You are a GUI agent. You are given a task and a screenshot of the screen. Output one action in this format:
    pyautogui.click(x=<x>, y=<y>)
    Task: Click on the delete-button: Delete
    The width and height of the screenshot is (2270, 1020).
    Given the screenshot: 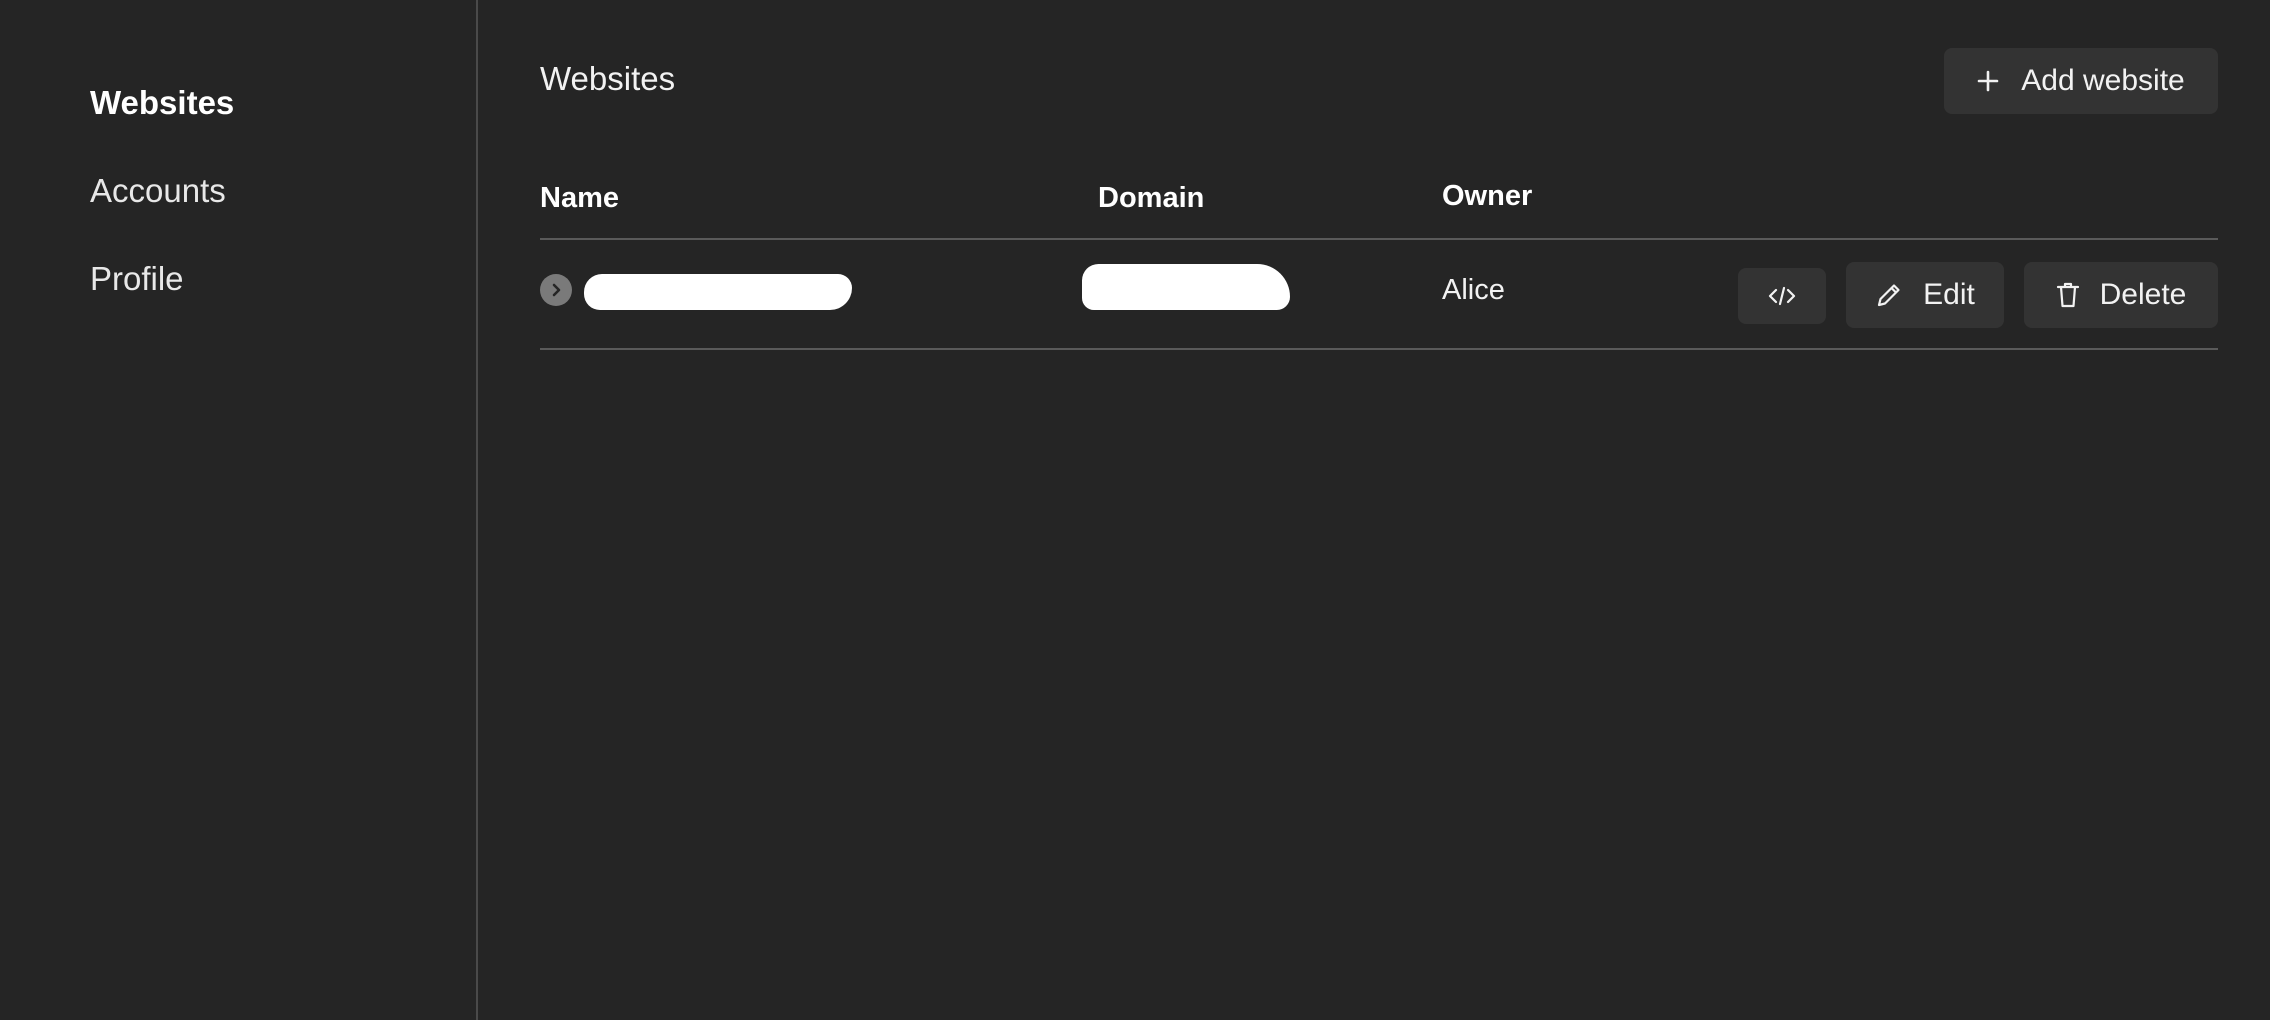 What is the action you would take?
    pyautogui.click(x=2121, y=295)
    